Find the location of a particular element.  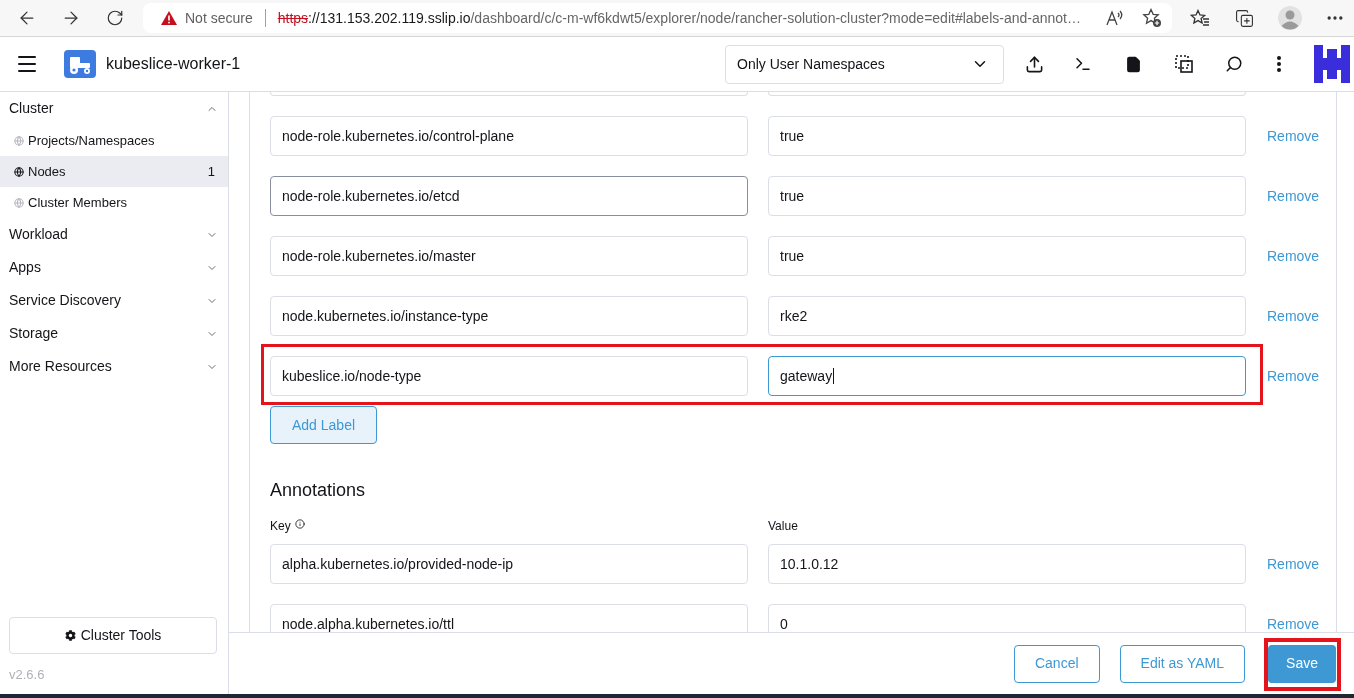

sidebar-item-label: Projects/Namespaces is located at coordinates (92, 140).